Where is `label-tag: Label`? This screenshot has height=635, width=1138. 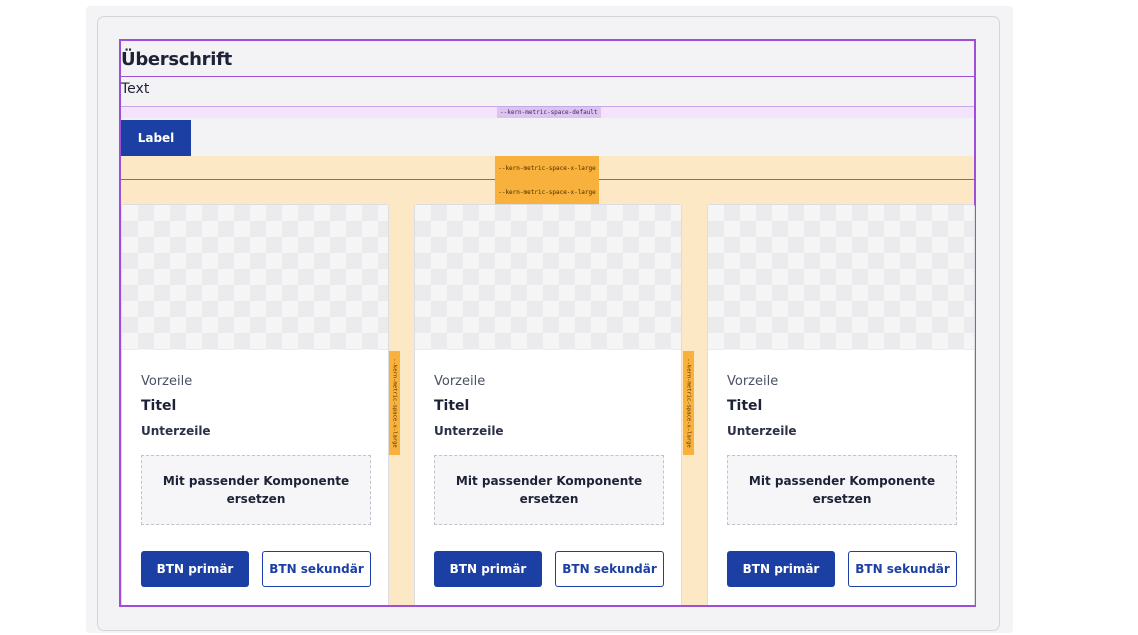 label-tag: Label is located at coordinates (156, 138).